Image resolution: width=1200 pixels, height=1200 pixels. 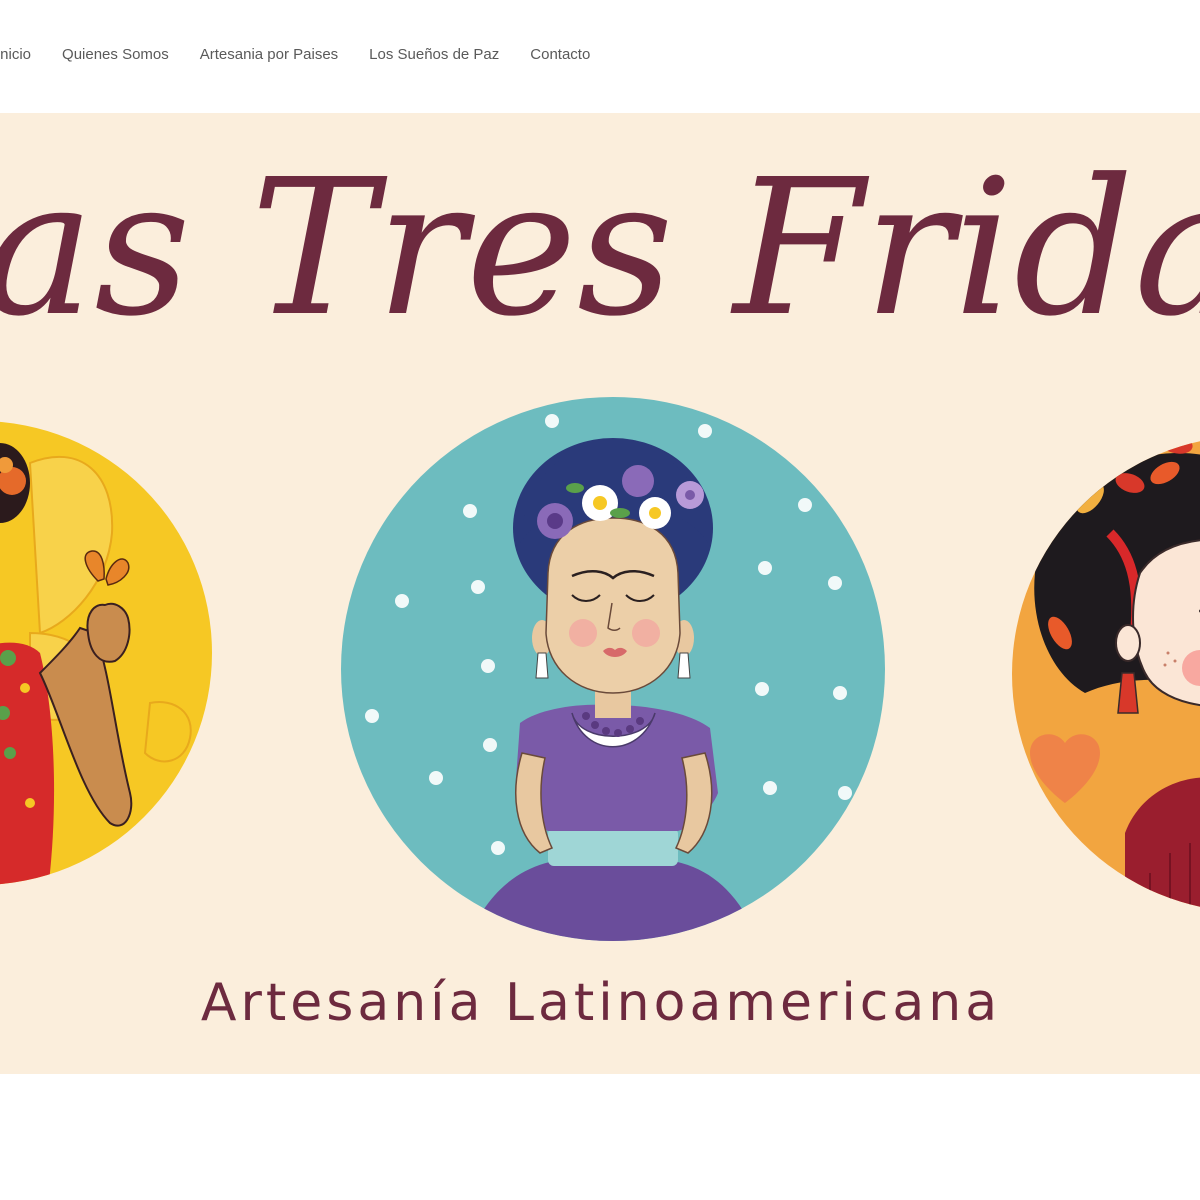 What do you see at coordinates (600, 1137) in the screenshot?
I see `content-area` at bounding box center [600, 1137].